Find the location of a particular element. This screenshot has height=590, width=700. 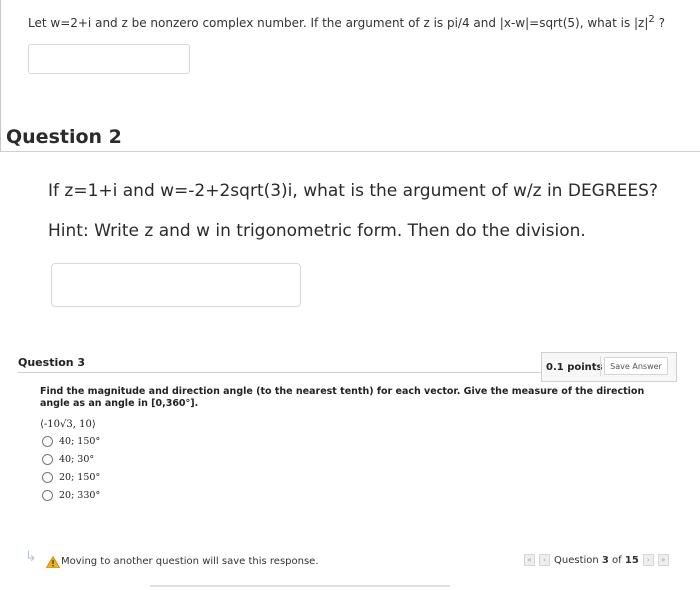

warning-triangle-icon is located at coordinates (53, 562).